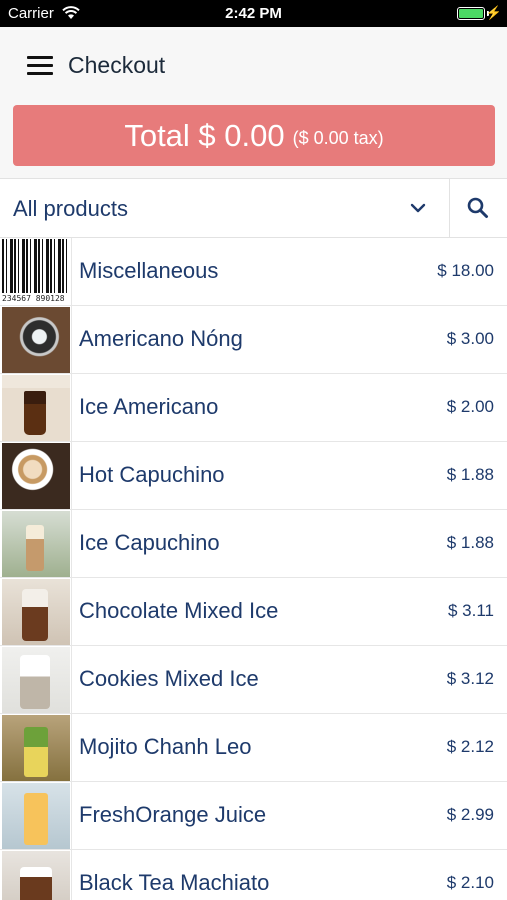 The width and height of the screenshot is (507, 900). What do you see at coordinates (174, 882) in the screenshot?
I see `product-name: Black Tea Machiato` at bounding box center [174, 882].